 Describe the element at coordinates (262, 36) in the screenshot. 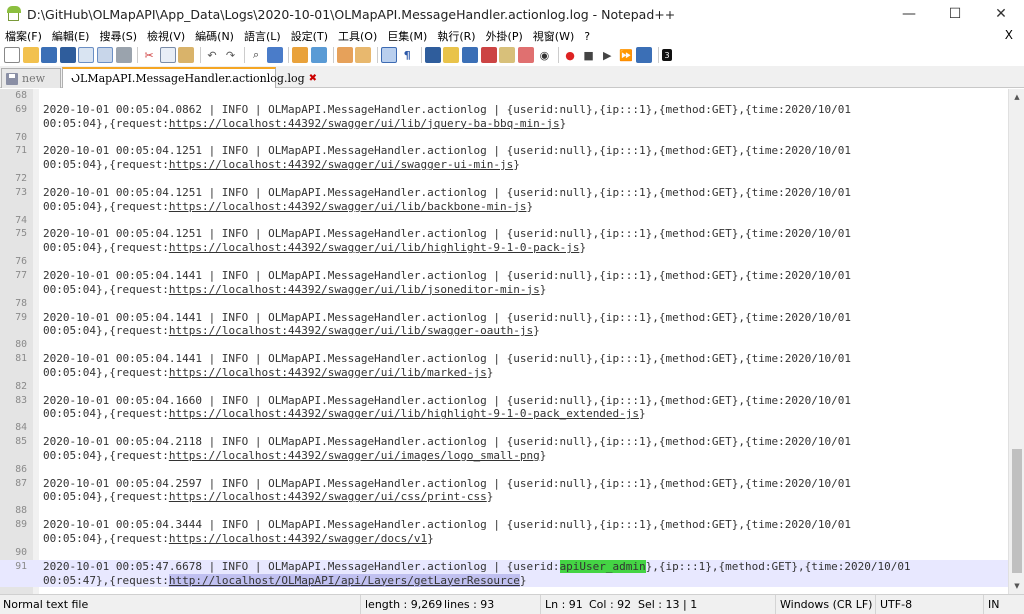

I see `menu-language: 語言(L)` at that location.